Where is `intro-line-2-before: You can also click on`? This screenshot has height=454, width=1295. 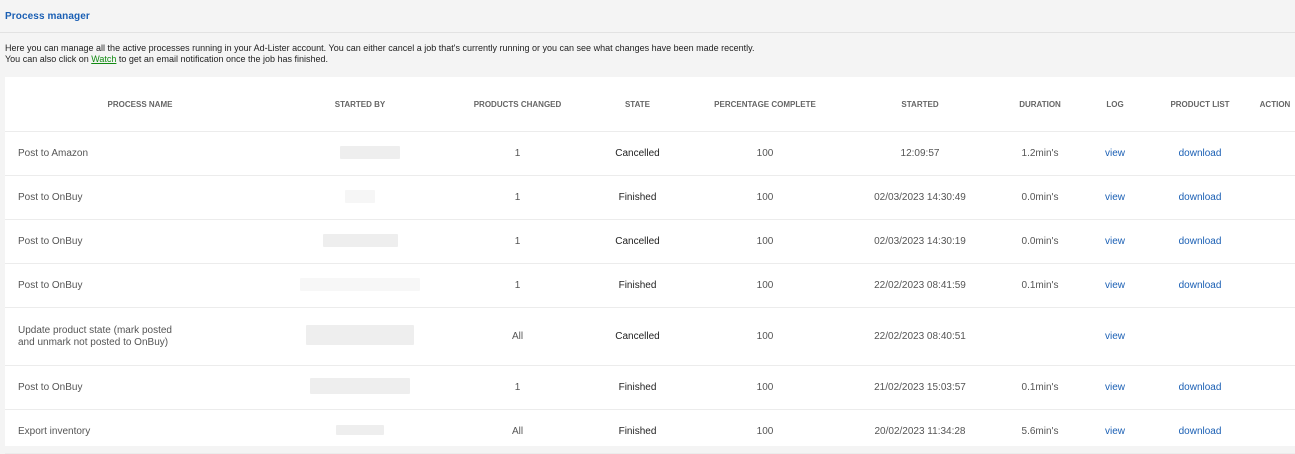
intro-line-2-before: You can also click on is located at coordinates (48, 59).